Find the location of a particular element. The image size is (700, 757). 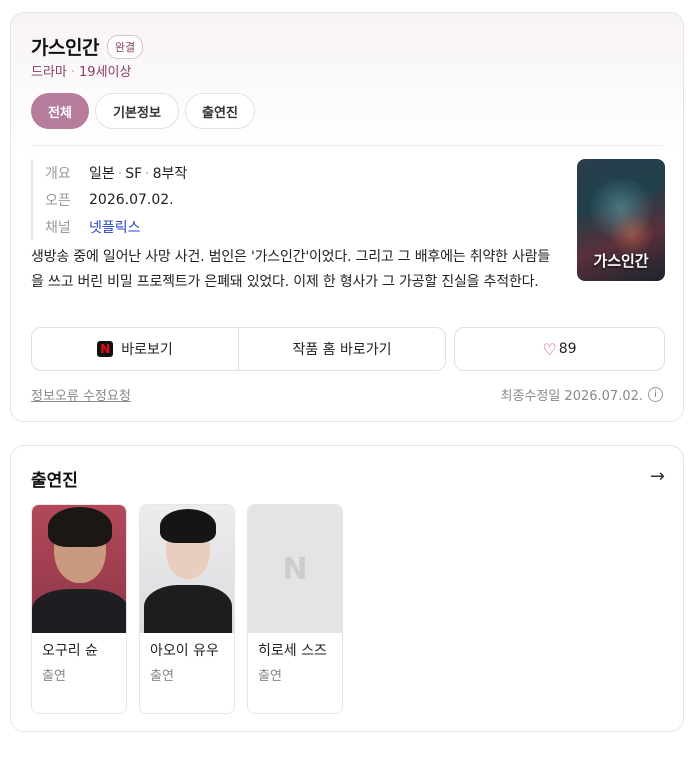

cast-item: 오구리 슌 출연 is located at coordinates (79, 609).